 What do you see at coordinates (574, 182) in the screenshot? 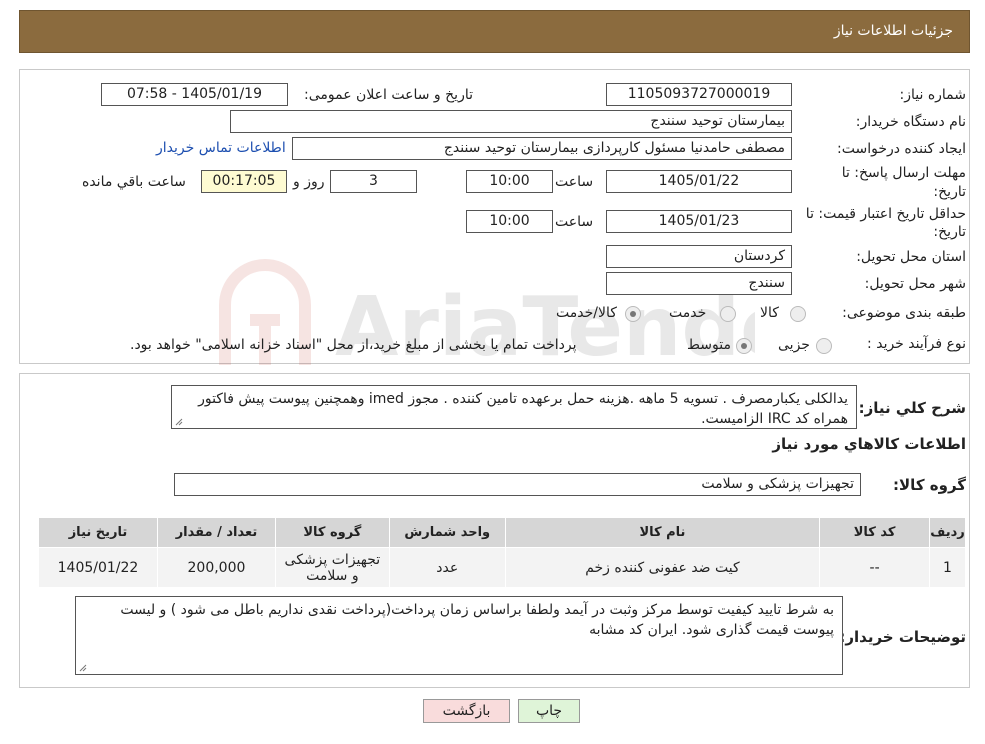
I see `deadline-time-label: ساعت` at bounding box center [574, 182].